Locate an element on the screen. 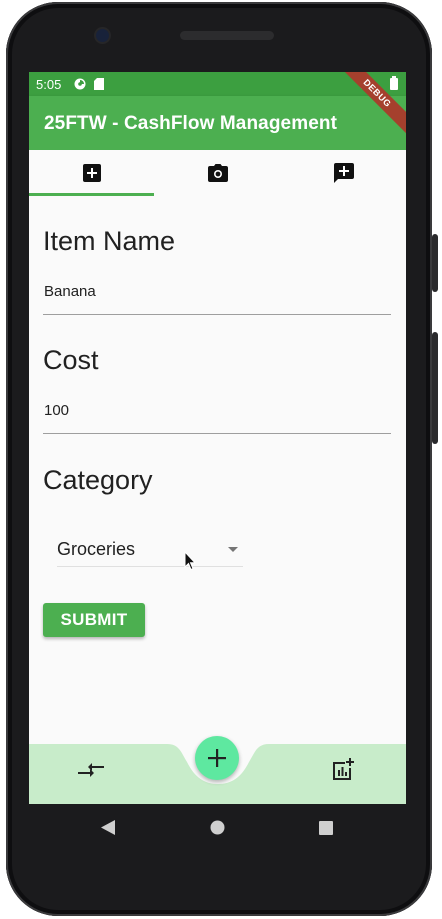 This screenshot has height=919, width=442. app-bar: 25FTW - CashFlow Management is located at coordinates (217, 123).